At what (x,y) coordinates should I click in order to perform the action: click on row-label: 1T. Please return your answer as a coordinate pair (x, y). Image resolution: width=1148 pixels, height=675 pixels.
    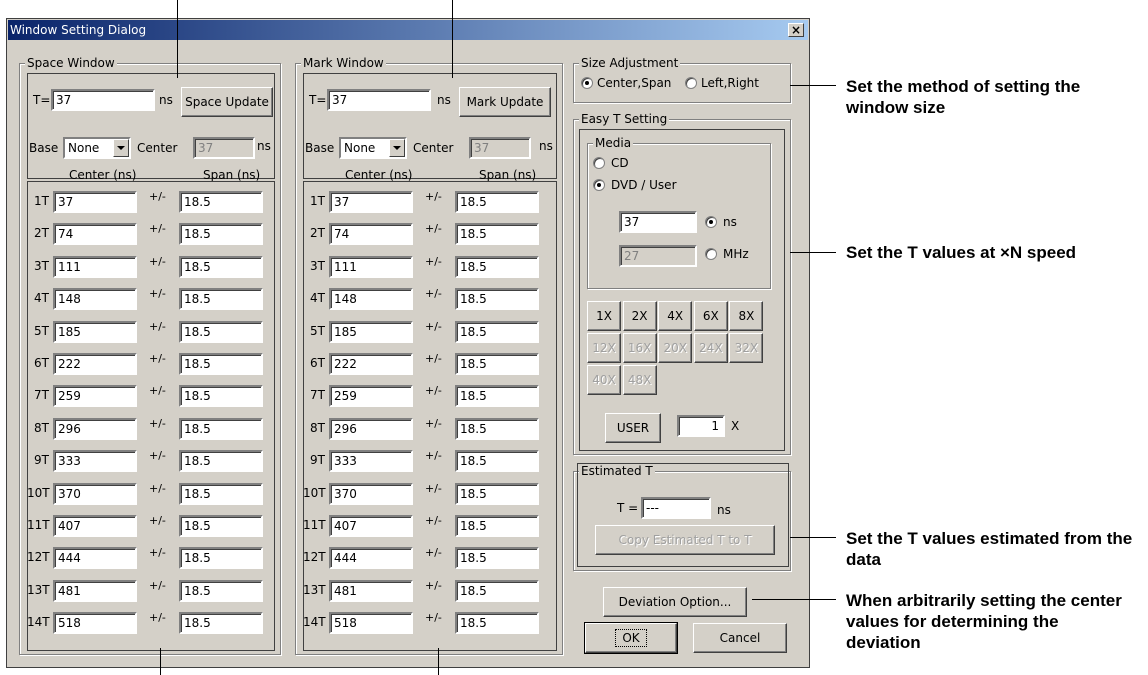
    Looking at the image, I should click on (41, 201).